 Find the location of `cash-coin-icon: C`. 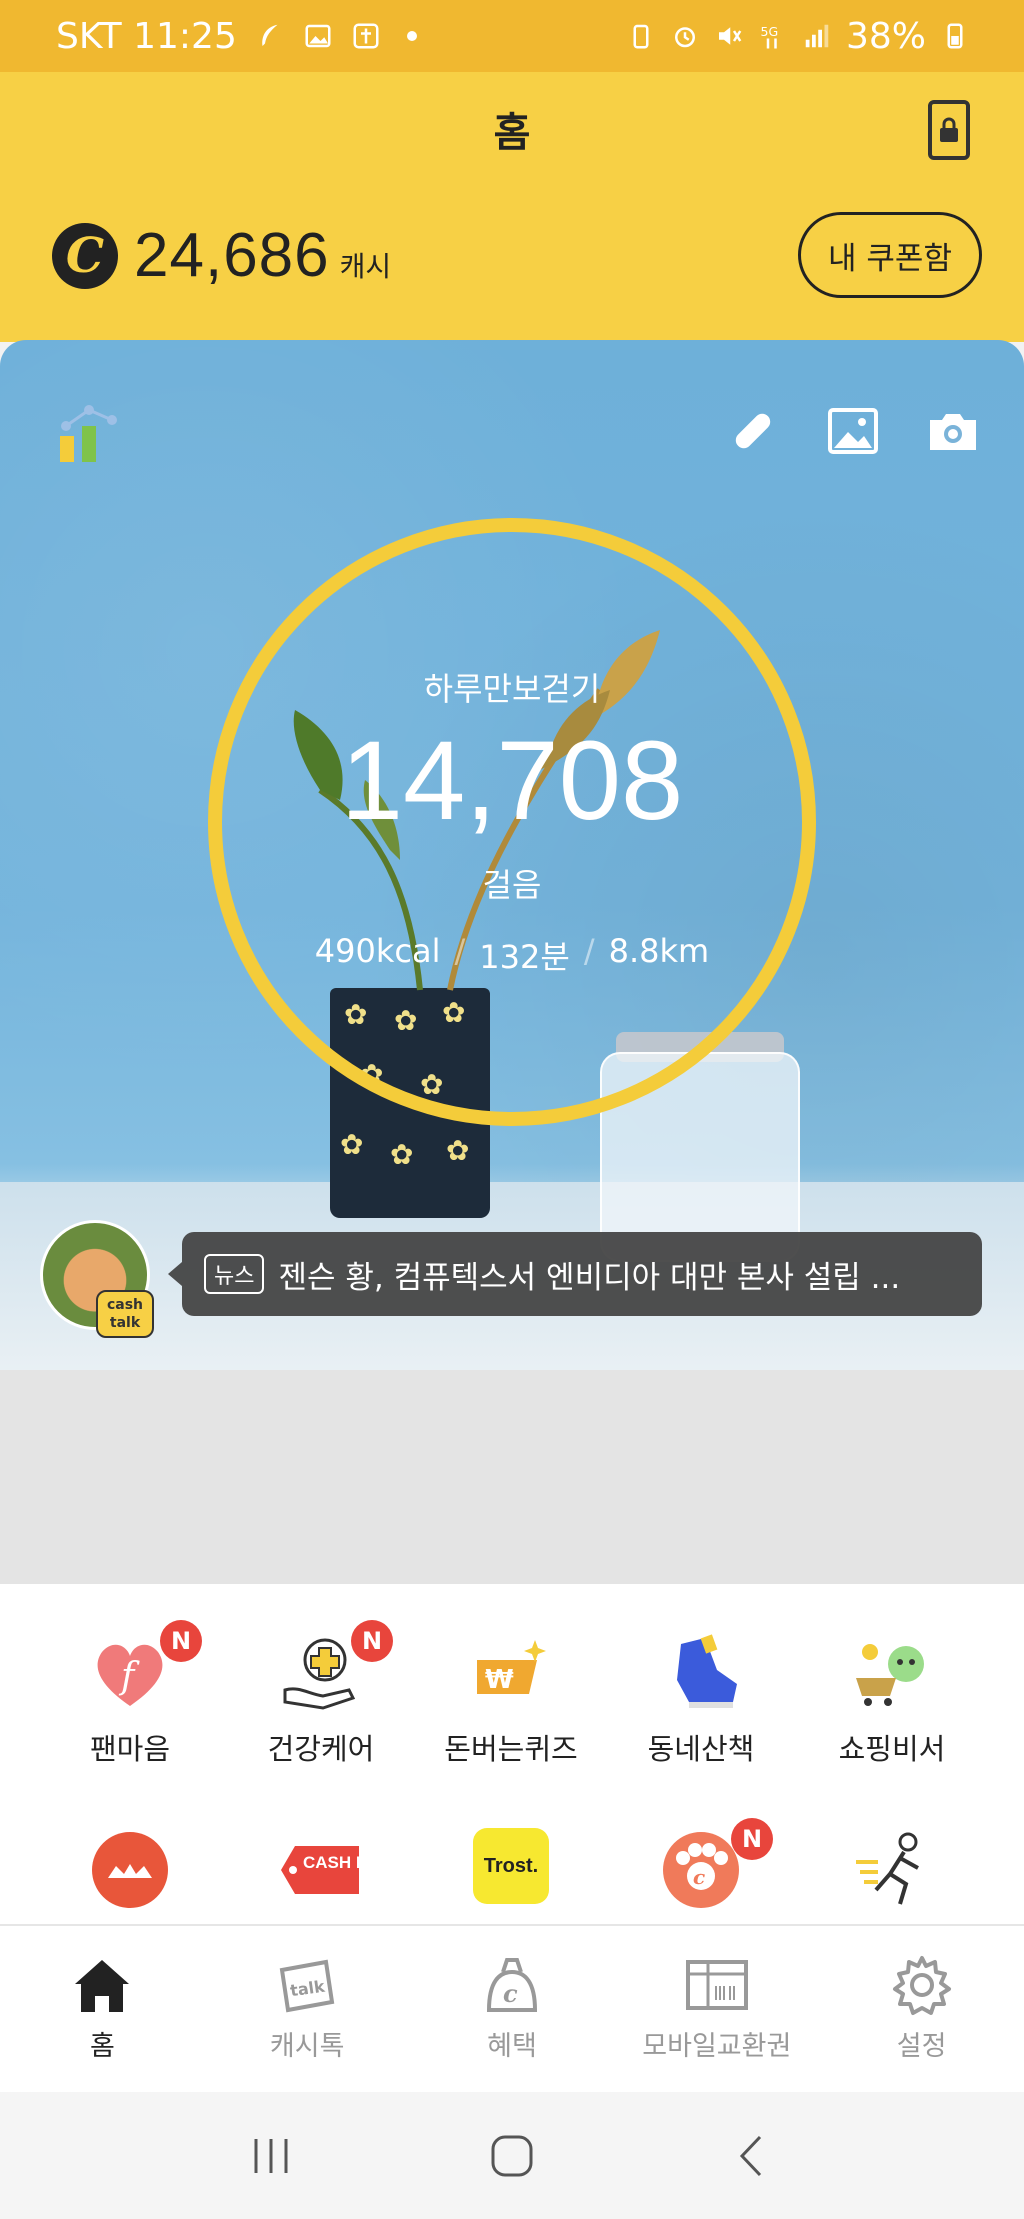

cash-coin-icon: C is located at coordinates (85, 255).